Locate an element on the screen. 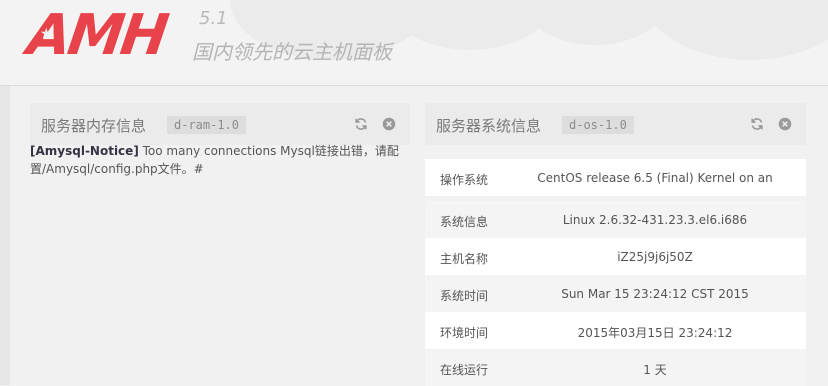  notice-label: [Amysql-Notice] is located at coordinates (84, 151).